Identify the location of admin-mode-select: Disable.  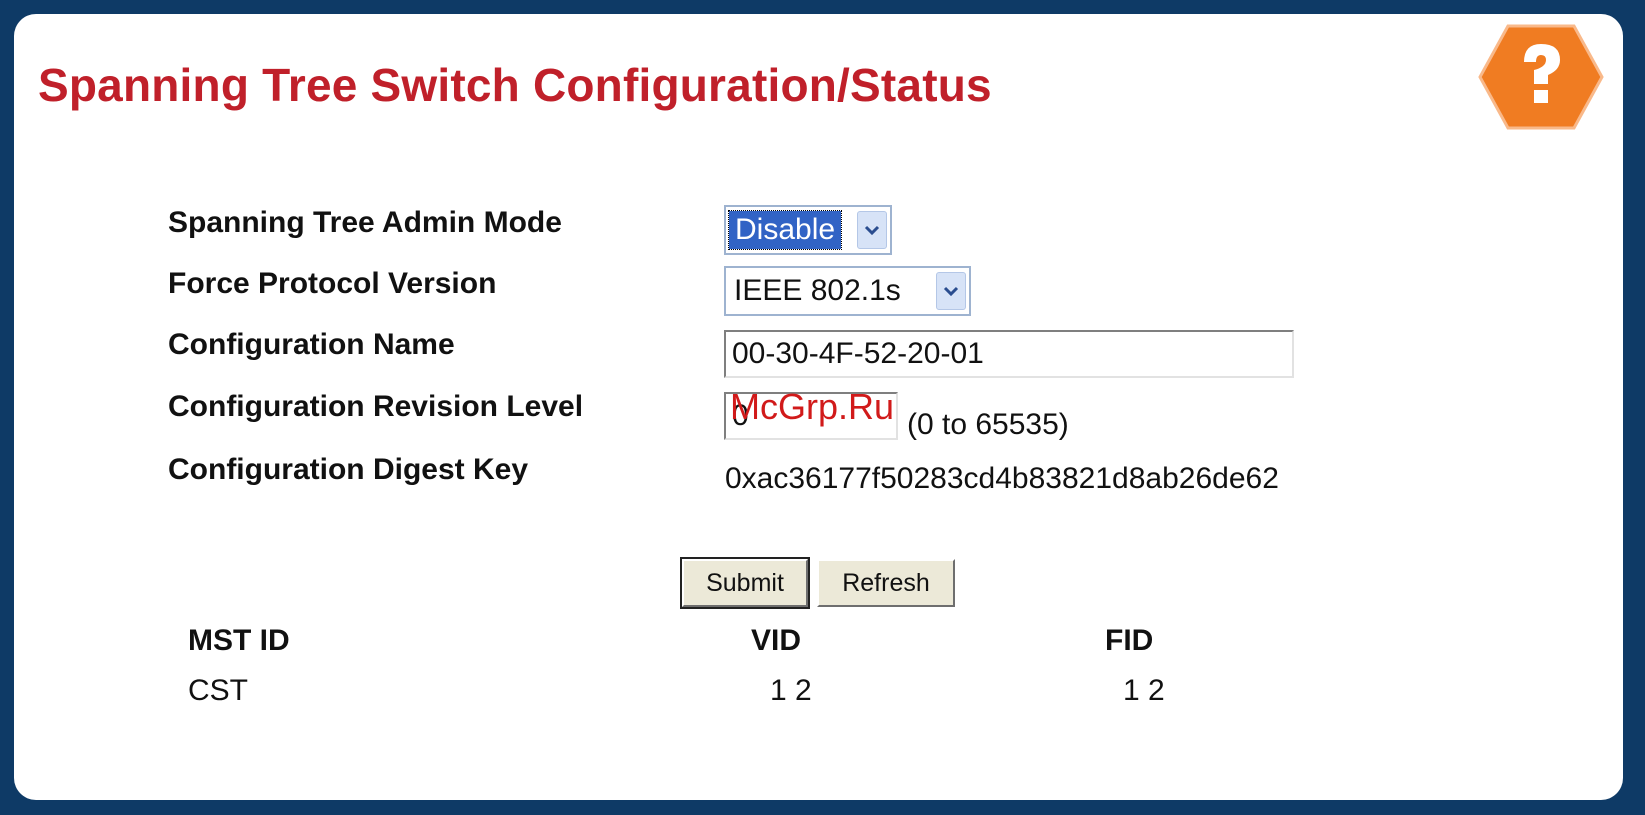
(808, 230).